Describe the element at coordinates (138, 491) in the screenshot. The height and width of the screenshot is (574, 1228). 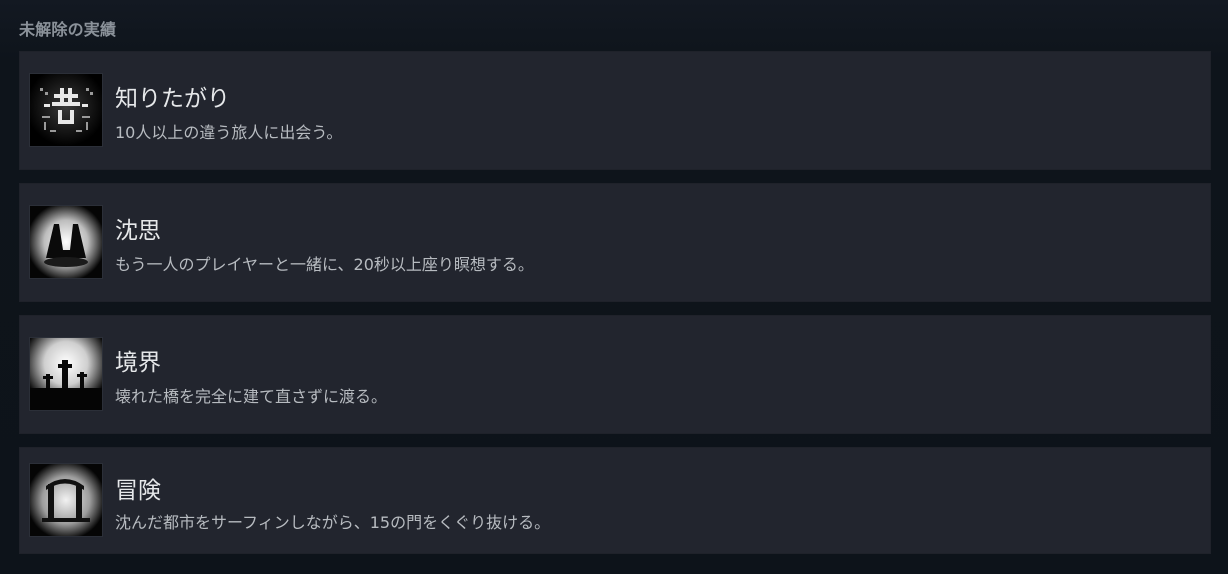
I see `achievement-name: 冒険` at that location.